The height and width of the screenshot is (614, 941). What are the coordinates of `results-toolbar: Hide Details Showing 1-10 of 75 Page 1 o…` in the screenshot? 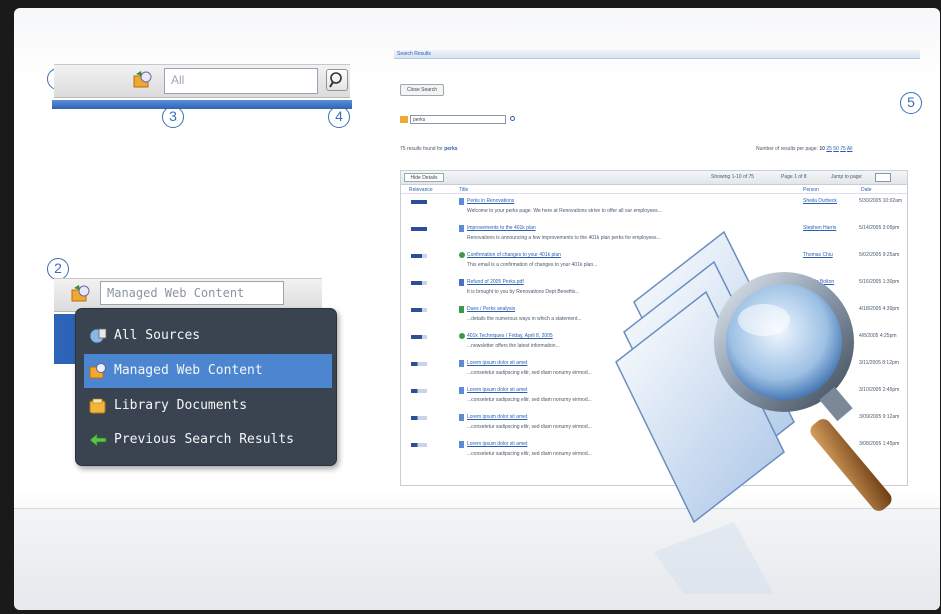 It's located at (654, 178).